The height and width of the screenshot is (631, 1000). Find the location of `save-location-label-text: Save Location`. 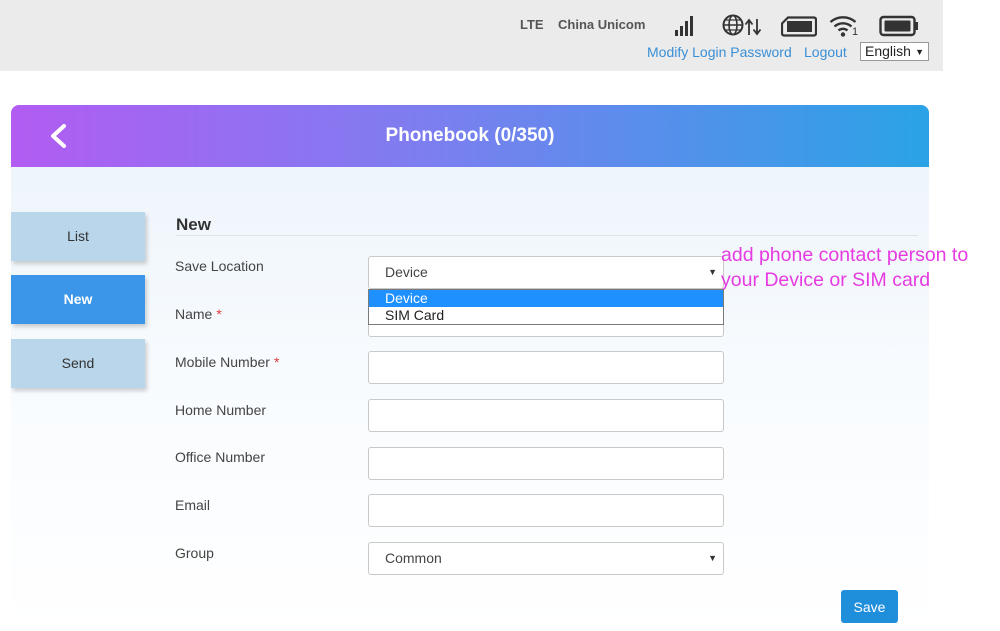

save-location-label-text: Save Location is located at coordinates (219, 266).